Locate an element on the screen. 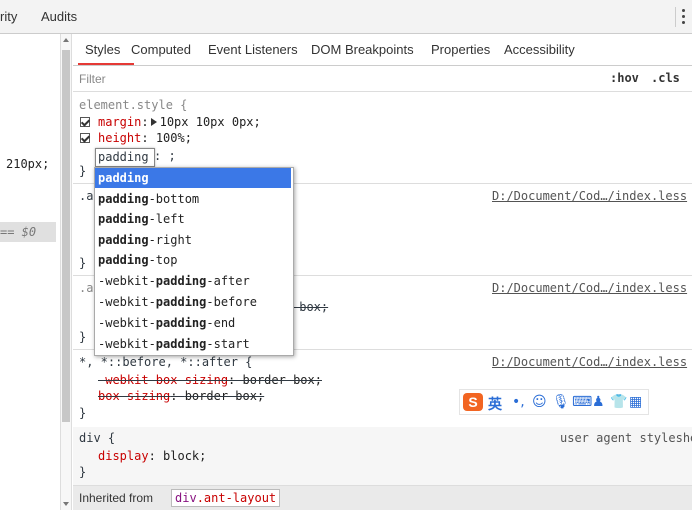 The image size is (692, 510). box-sizing-declaration: box-sizing: border-box; is located at coordinates (181, 396).